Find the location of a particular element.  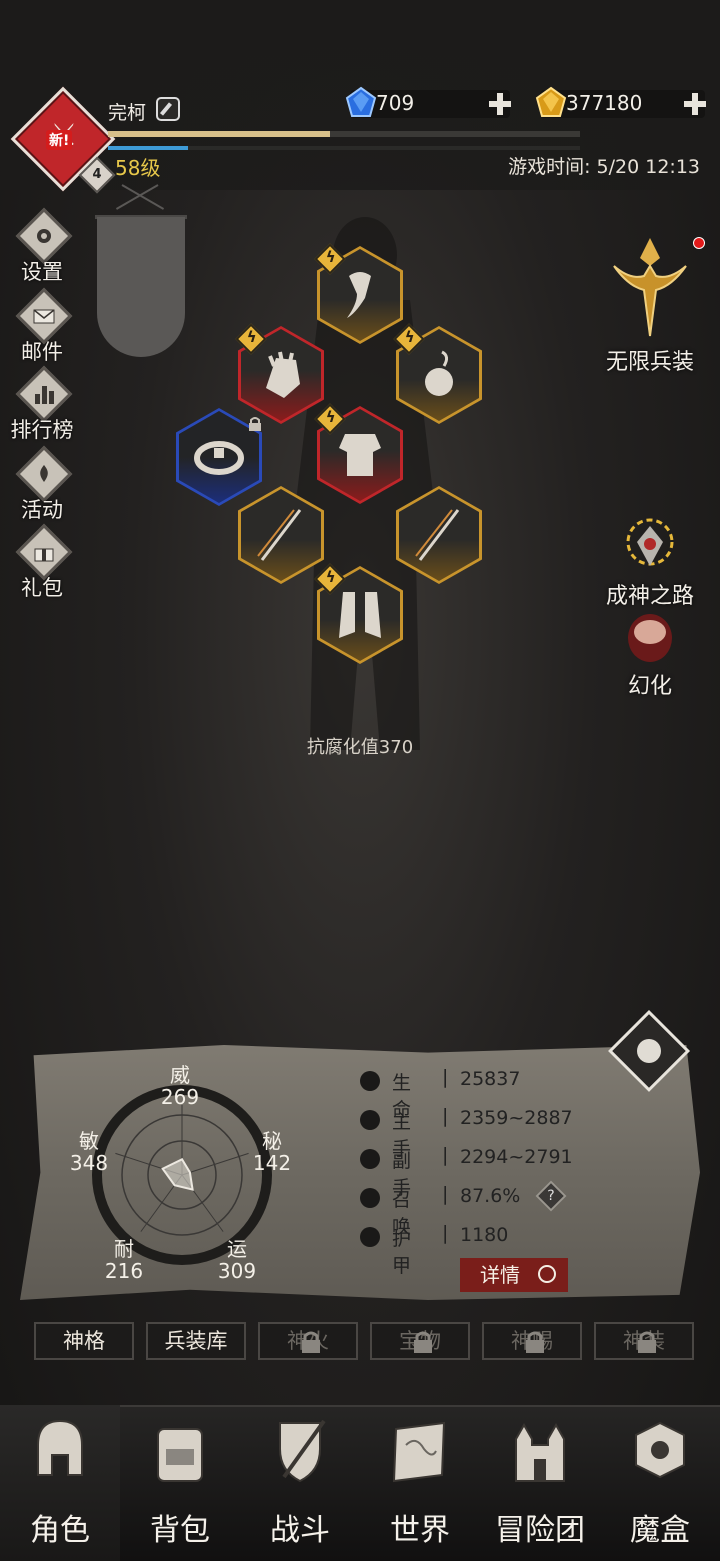

nav-label: 战斗 is located at coordinates (300, 1530).